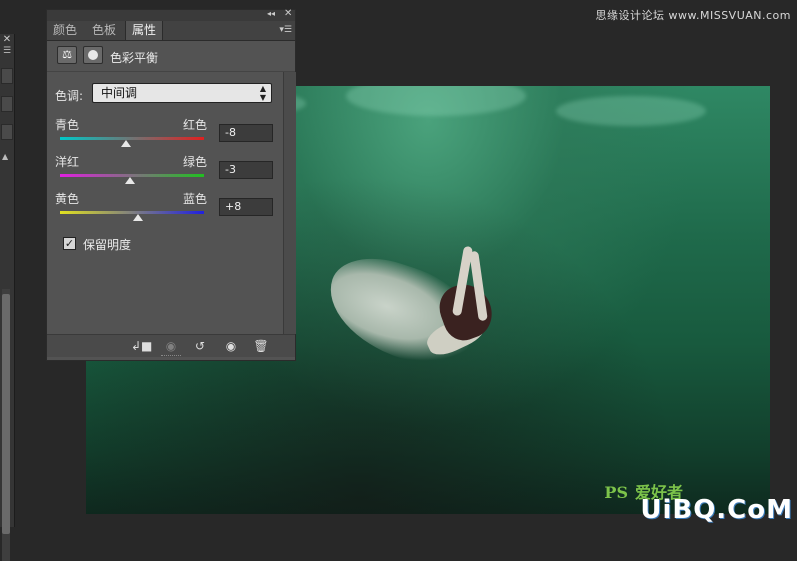 The height and width of the screenshot is (561, 797). I want to click on resize-grip, so click(171, 357).